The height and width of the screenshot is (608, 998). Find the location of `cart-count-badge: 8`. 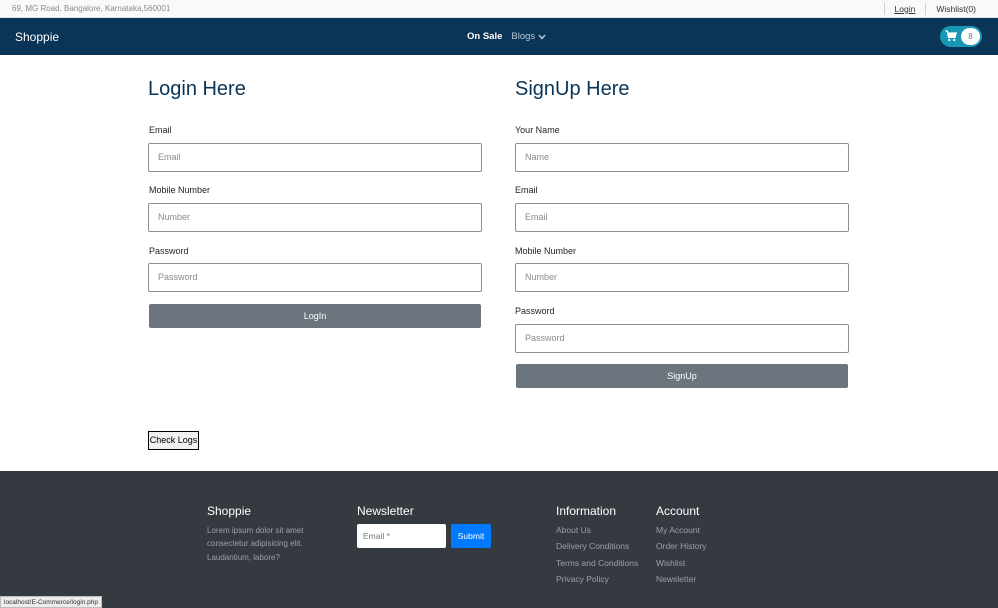

cart-count-badge: 8 is located at coordinates (970, 36).